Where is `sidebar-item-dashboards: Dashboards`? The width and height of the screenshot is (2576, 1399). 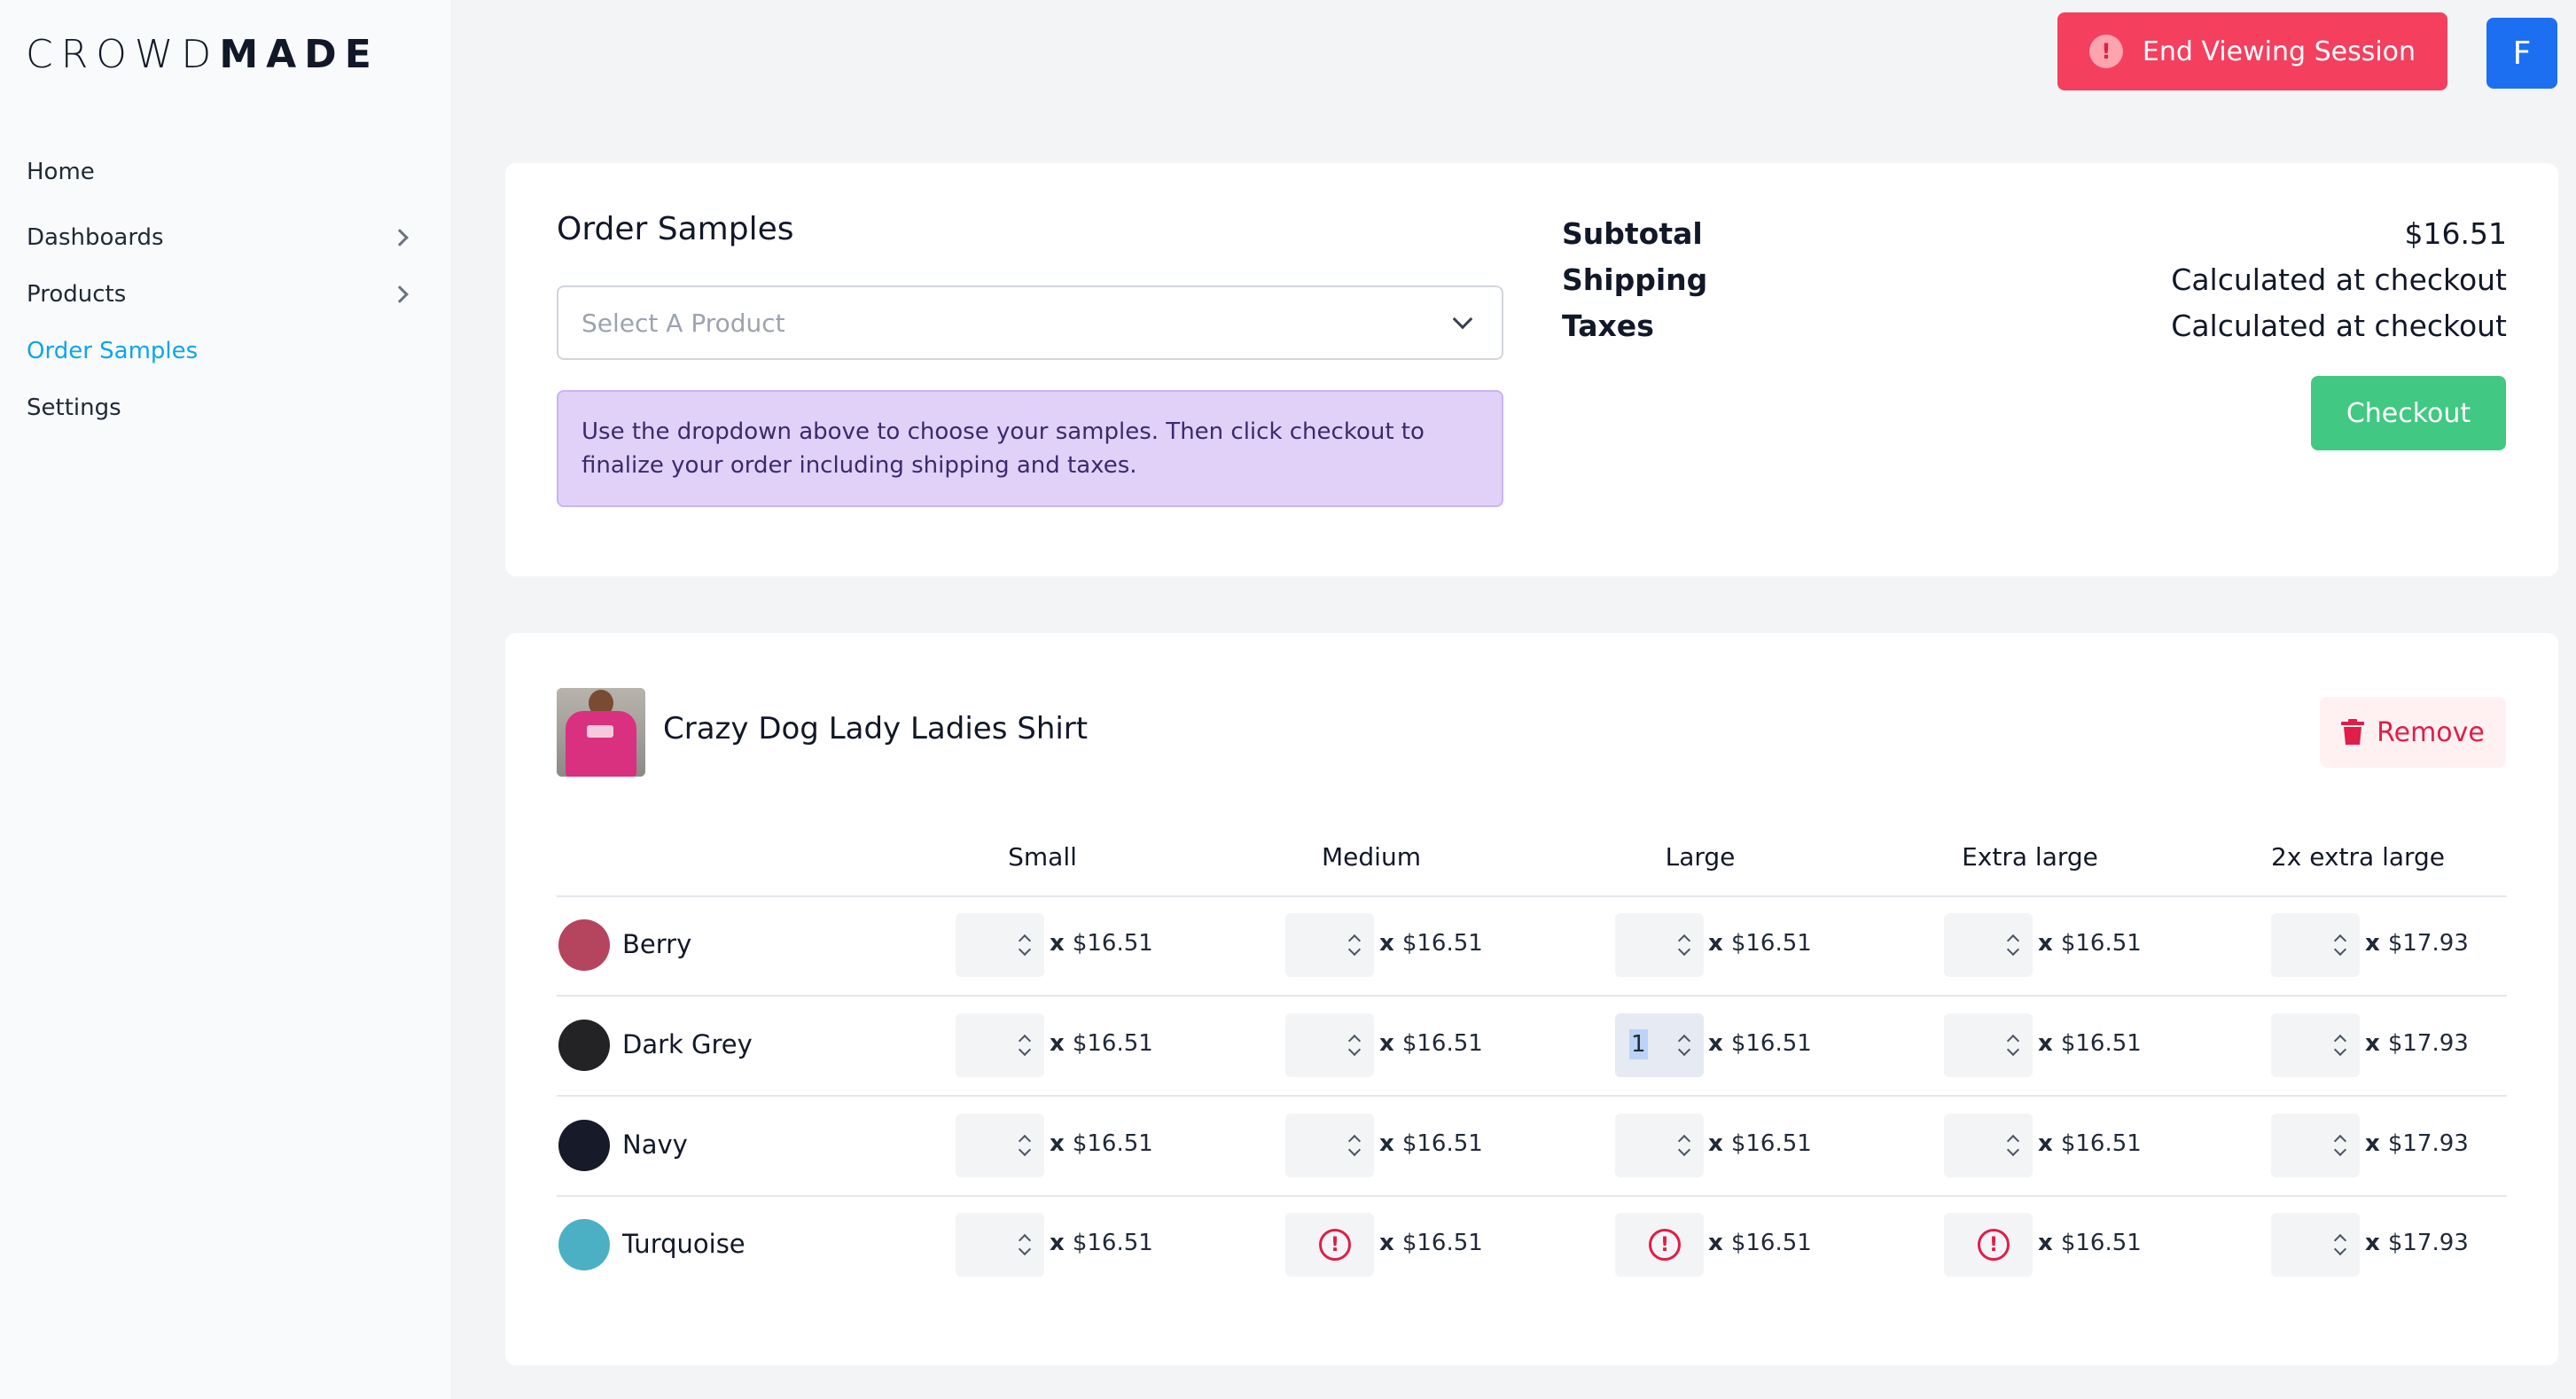
sidebar-item-dashboards: Dashboards is located at coordinates (226, 237).